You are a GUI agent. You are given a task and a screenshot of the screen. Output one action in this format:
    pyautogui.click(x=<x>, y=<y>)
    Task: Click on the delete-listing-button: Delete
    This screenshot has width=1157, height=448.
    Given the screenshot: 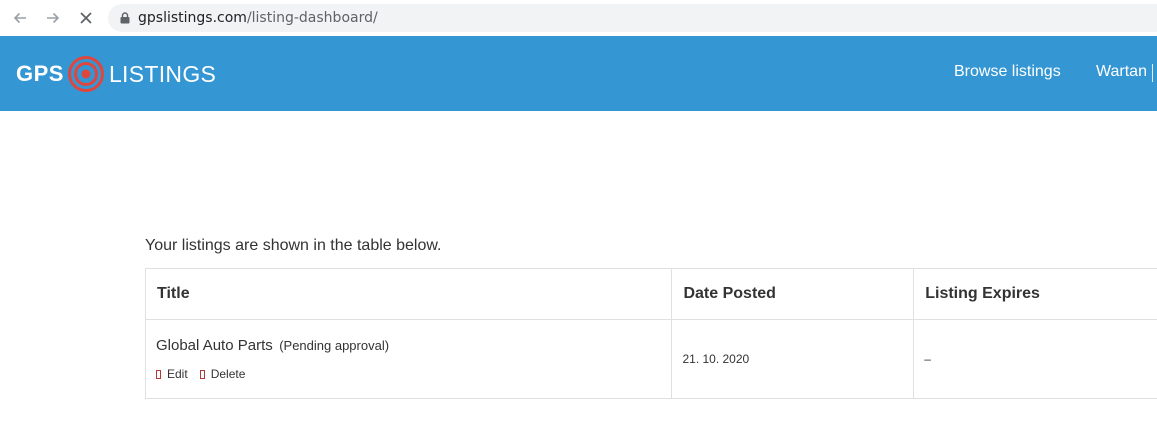 What is the action you would take?
    pyautogui.click(x=222, y=374)
    